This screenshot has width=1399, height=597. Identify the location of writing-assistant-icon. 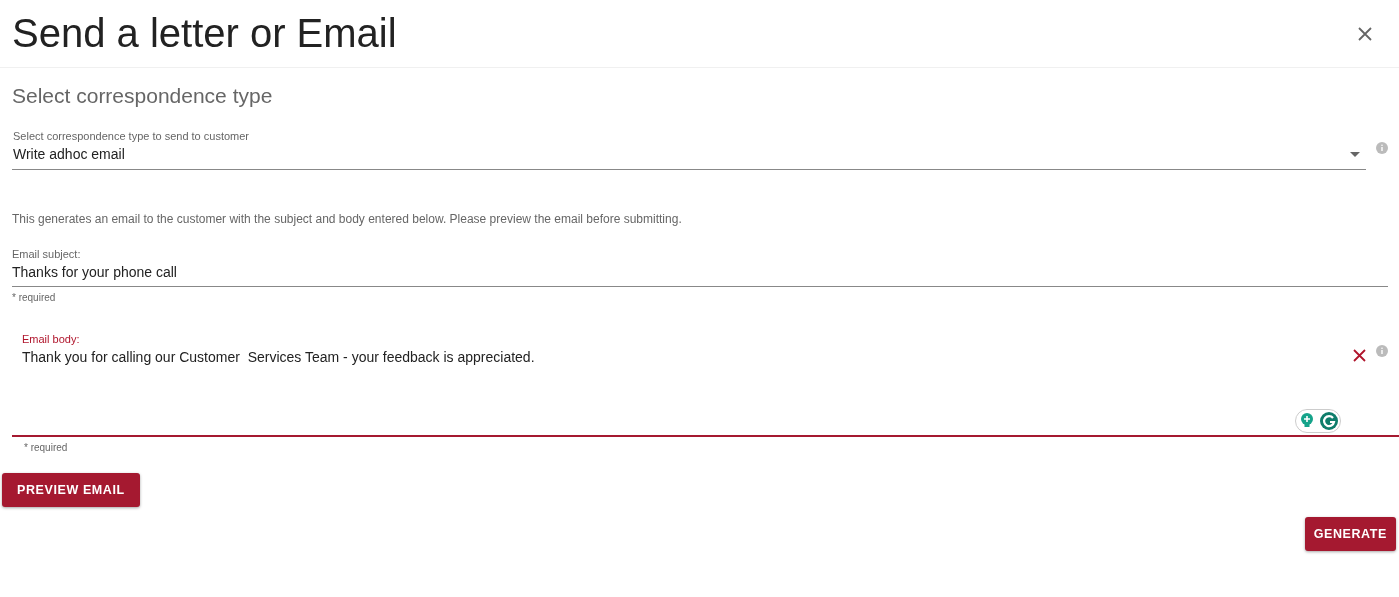
(1318, 421).